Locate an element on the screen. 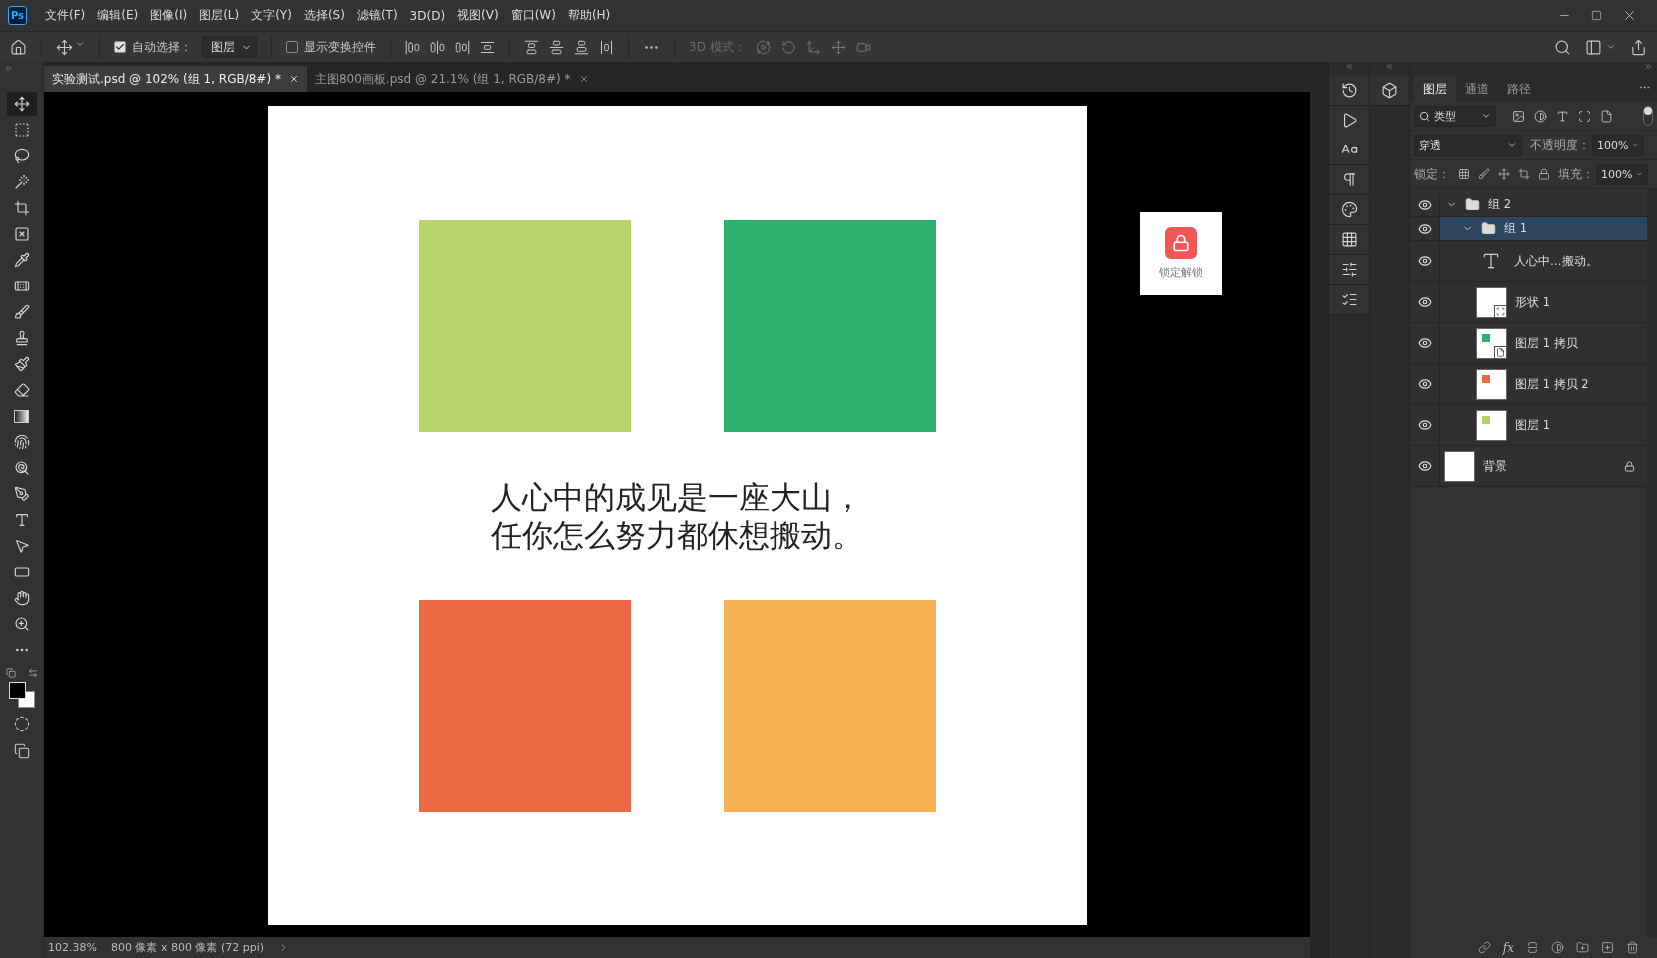 The height and width of the screenshot is (958, 1657). target-dropdown: 图层 is located at coordinates (229, 47).